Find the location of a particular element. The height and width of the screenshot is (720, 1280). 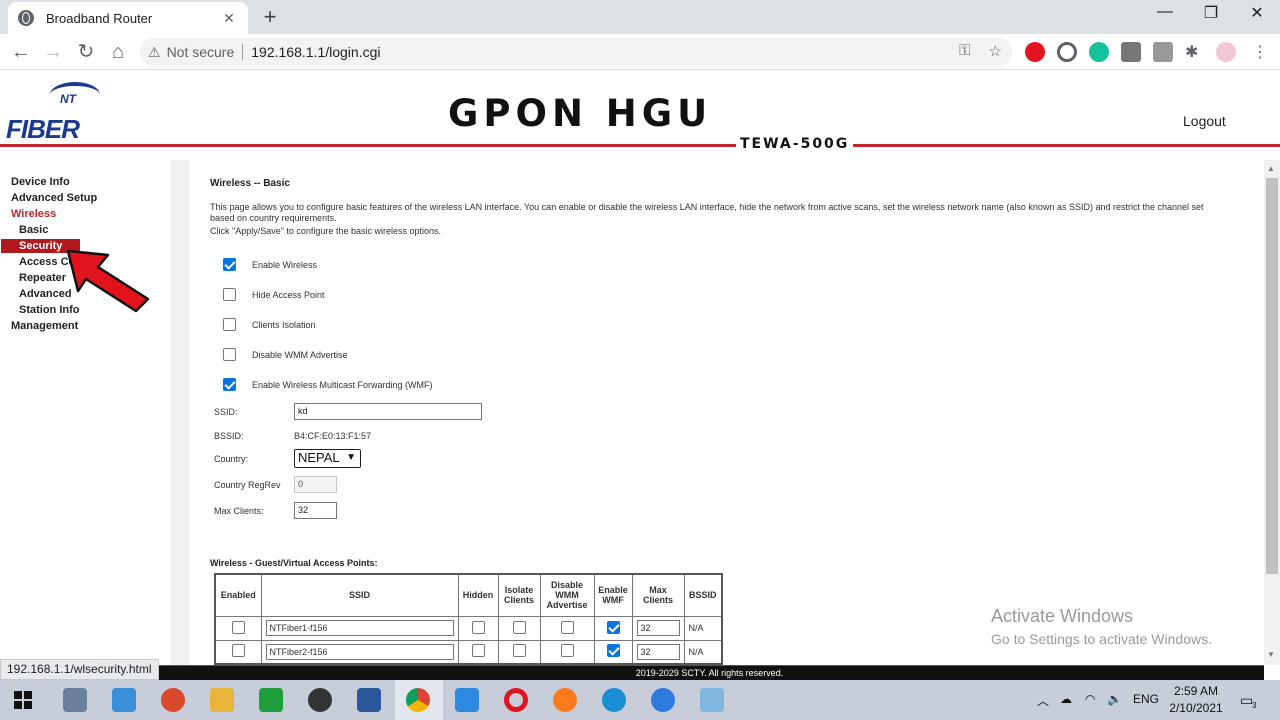

key-icon: ⚿ is located at coordinates (964, 51).